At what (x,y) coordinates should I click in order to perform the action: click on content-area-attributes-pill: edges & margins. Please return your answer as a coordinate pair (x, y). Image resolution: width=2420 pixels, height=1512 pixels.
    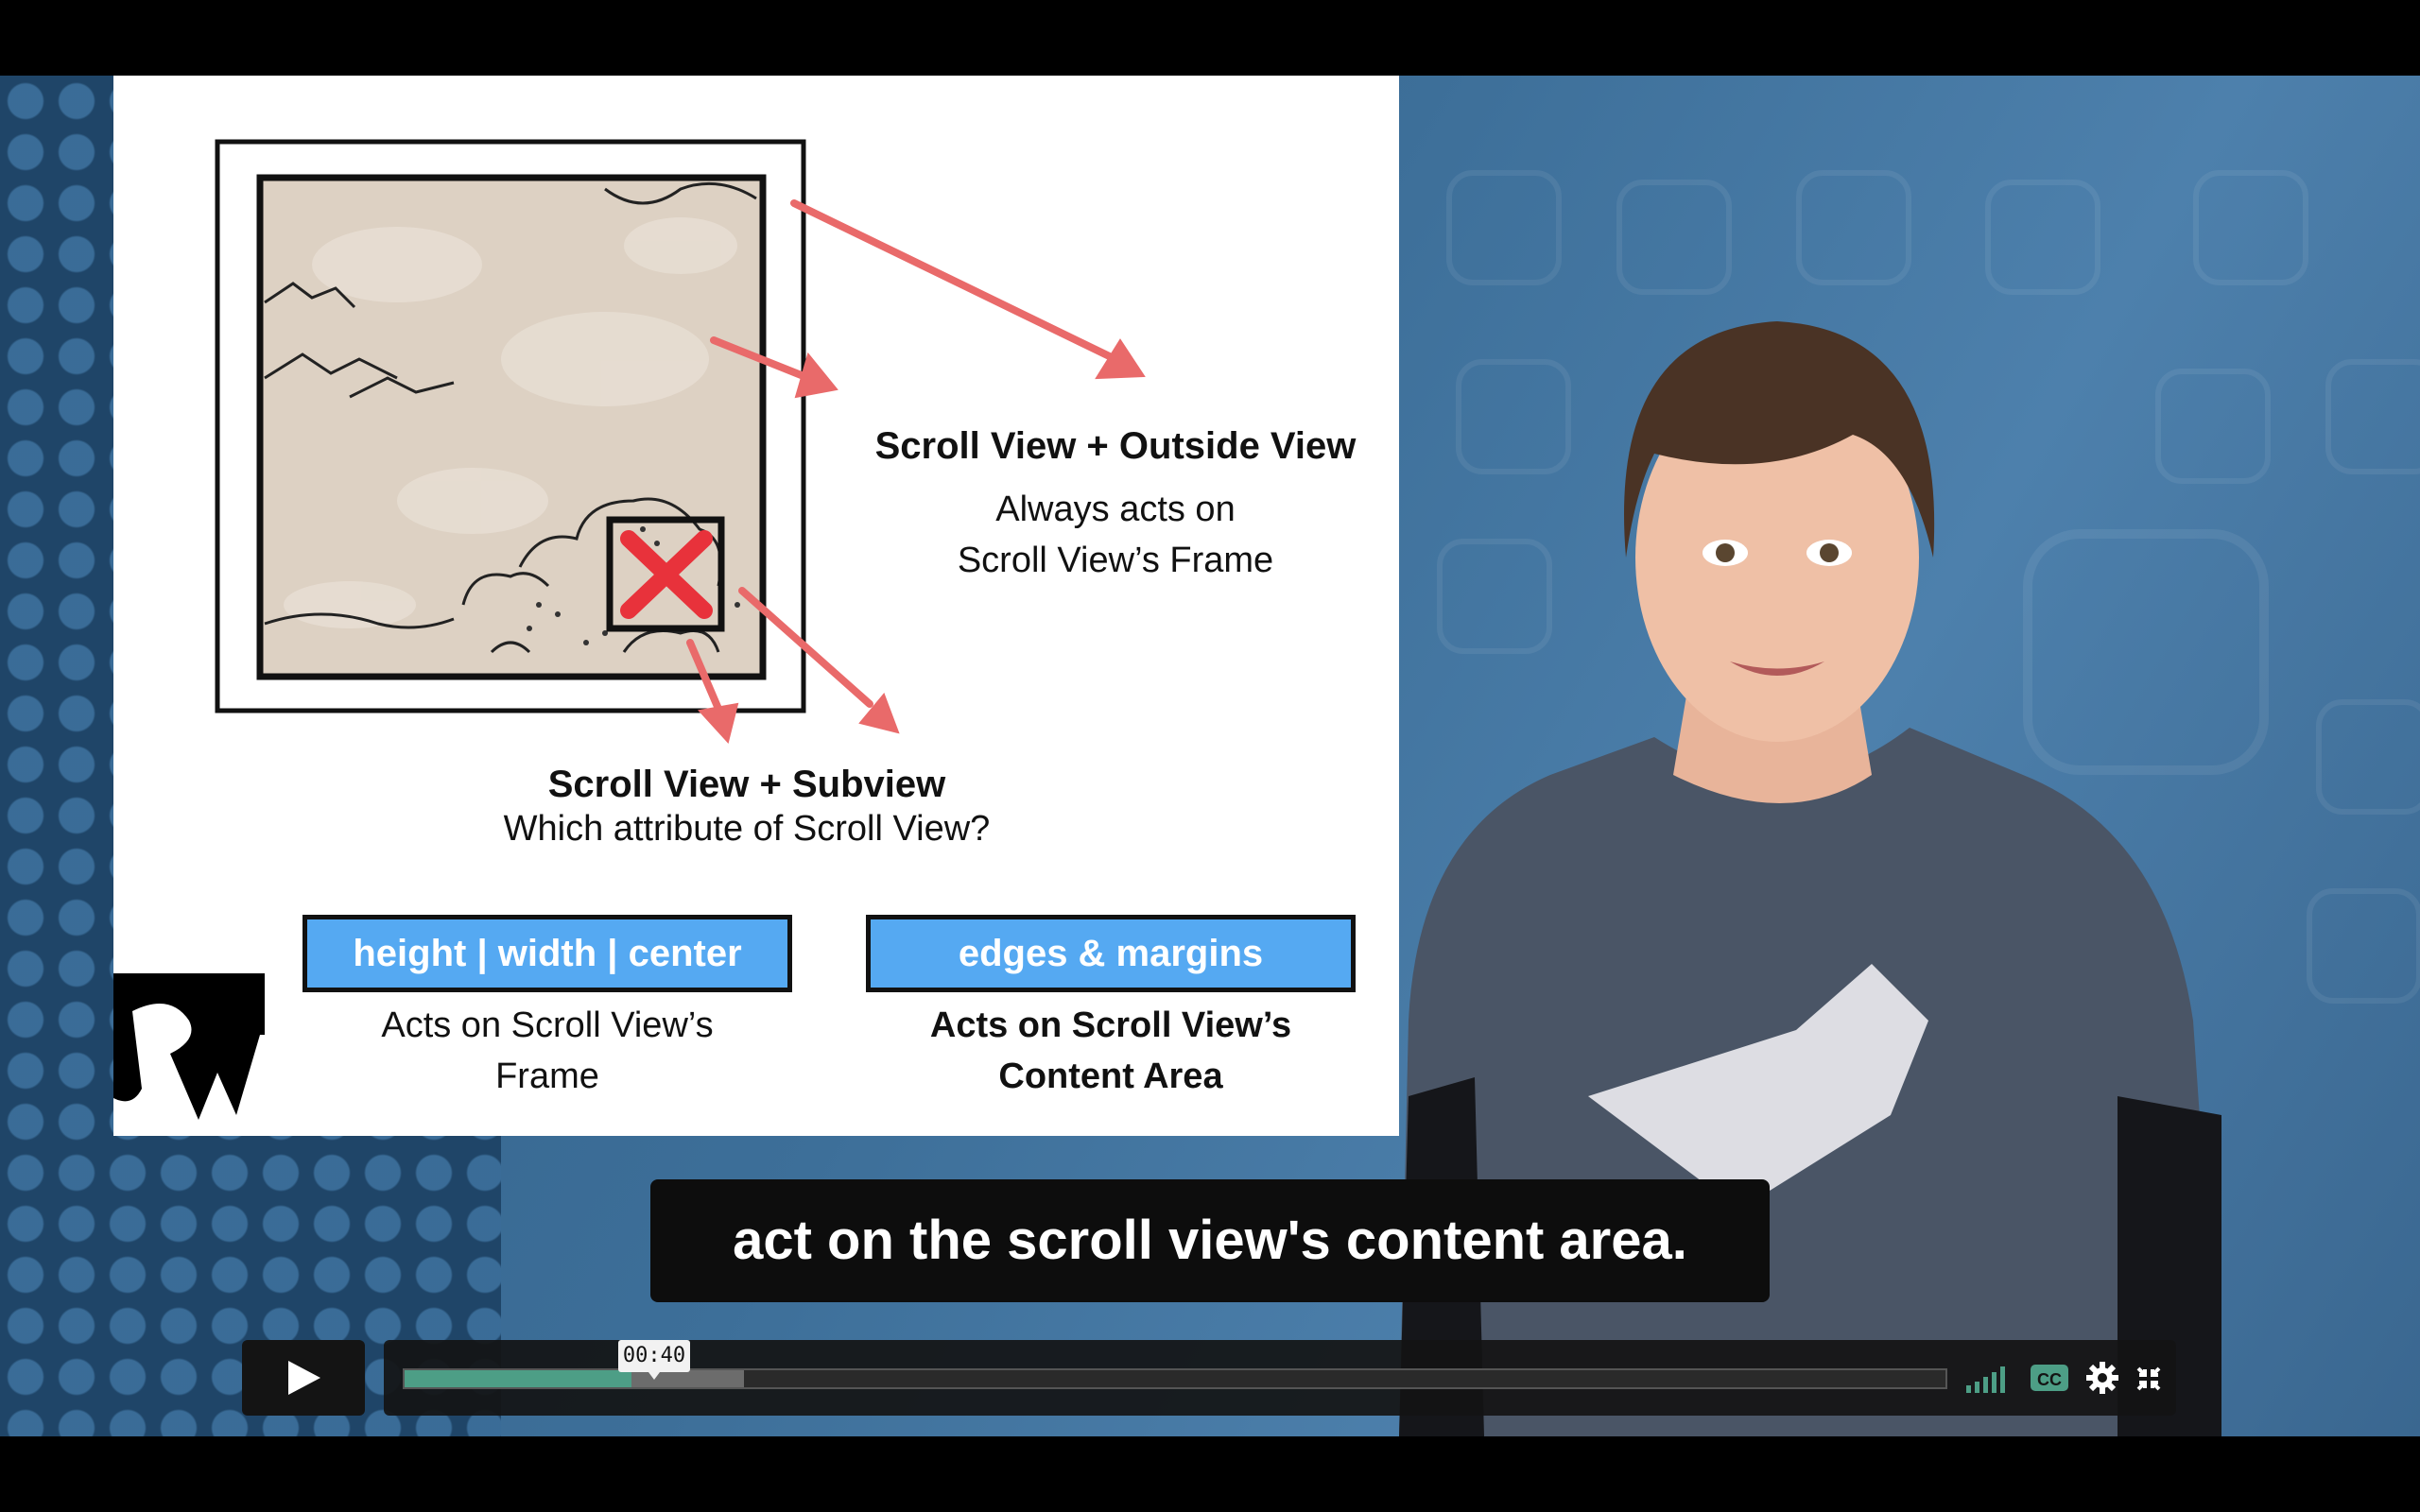
    Looking at the image, I should click on (1111, 953).